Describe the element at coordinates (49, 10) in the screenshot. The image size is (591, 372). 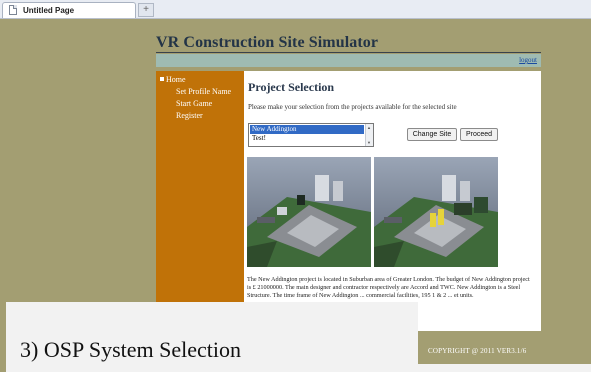
I see `browser-tab-title: Untitled Page` at that location.